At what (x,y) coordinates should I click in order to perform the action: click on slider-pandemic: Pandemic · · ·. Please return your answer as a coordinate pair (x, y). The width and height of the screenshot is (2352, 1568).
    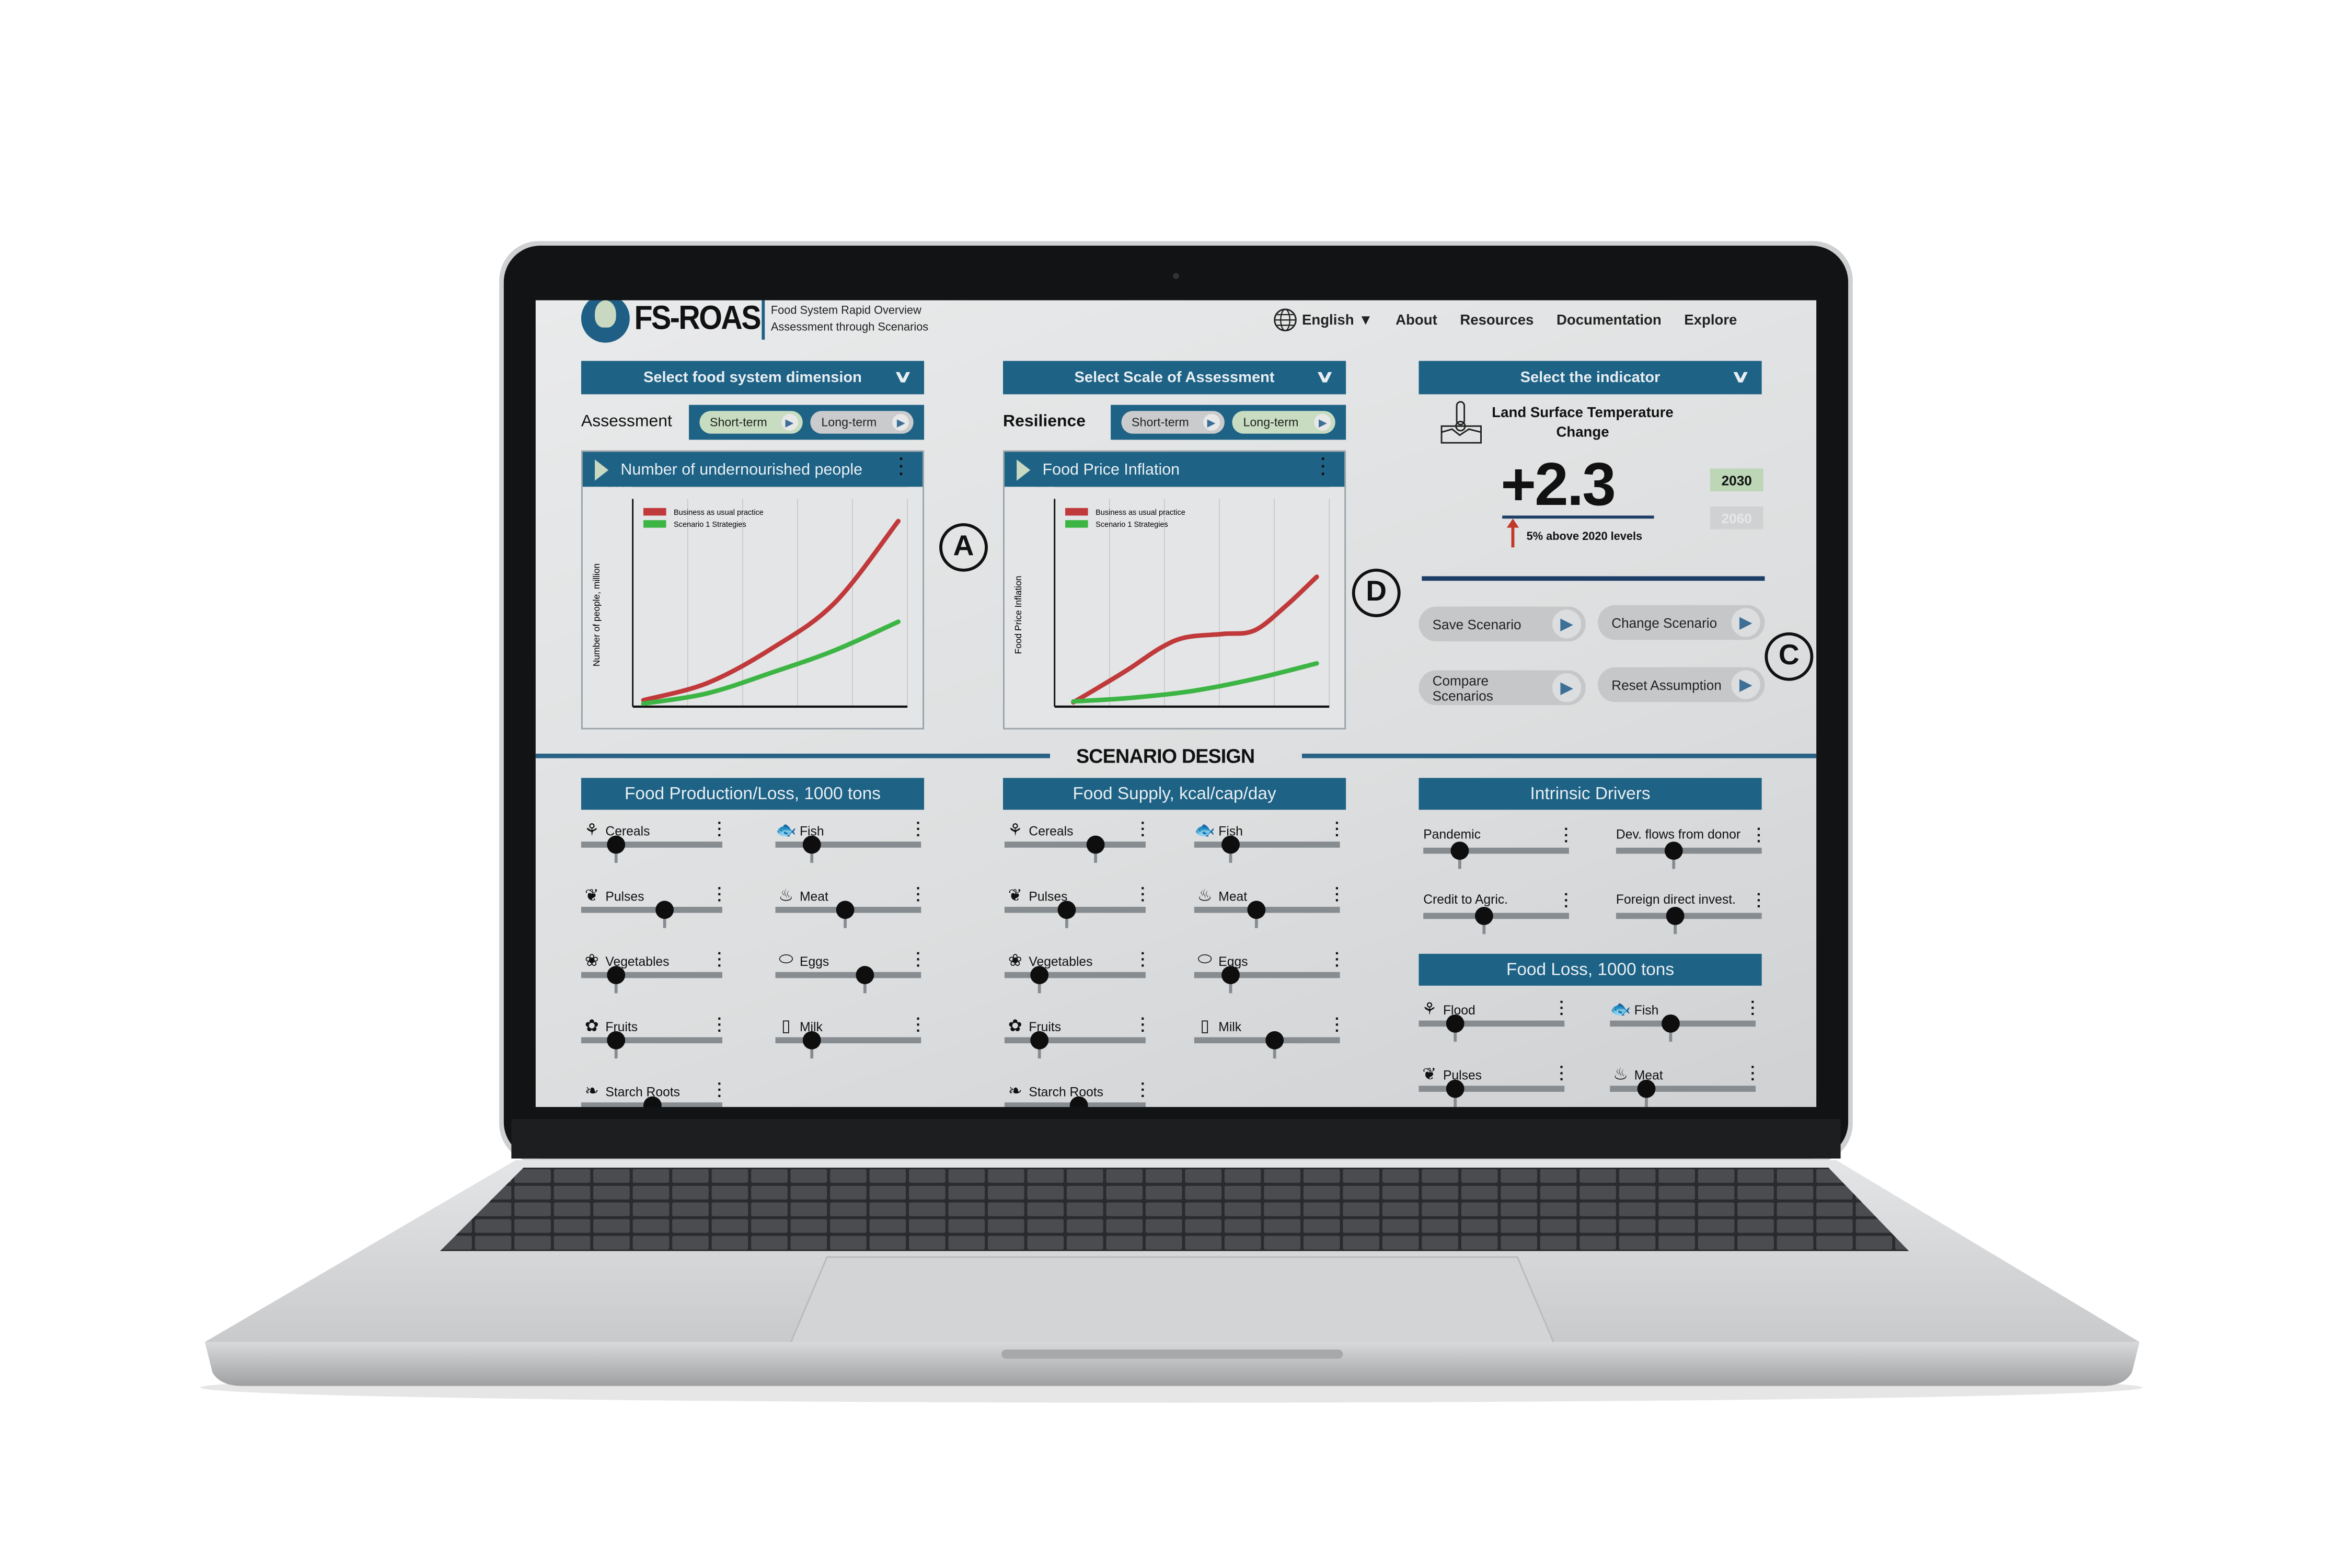
    Looking at the image, I should click on (1496, 855).